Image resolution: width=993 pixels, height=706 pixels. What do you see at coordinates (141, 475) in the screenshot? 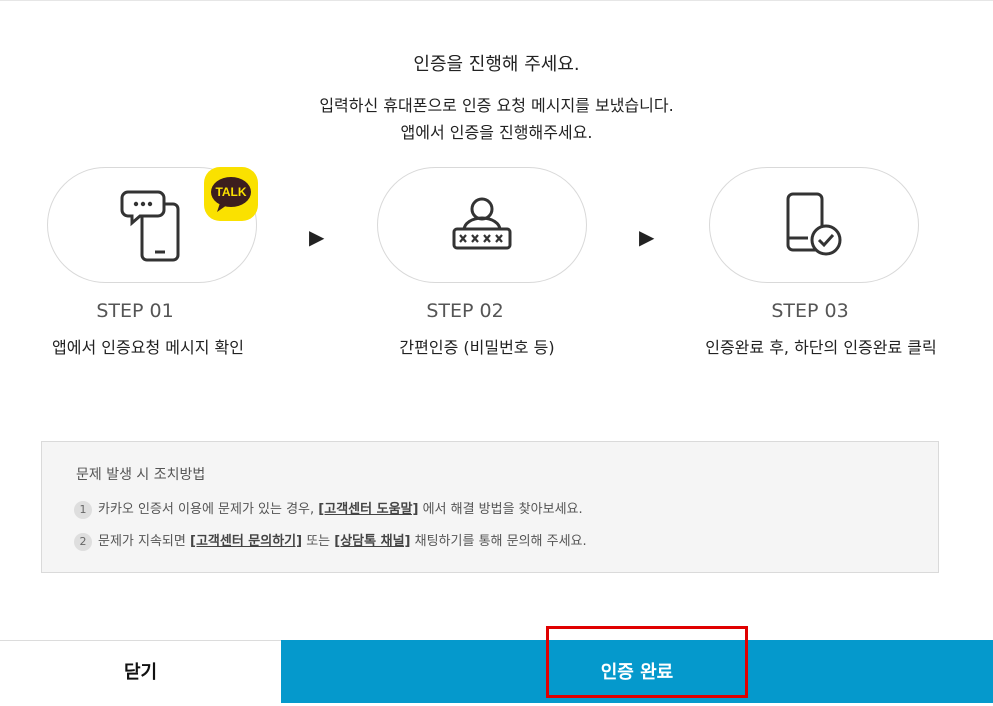
I see `troubleshoot-title: 문제 발생 시 조치방법` at bounding box center [141, 475].